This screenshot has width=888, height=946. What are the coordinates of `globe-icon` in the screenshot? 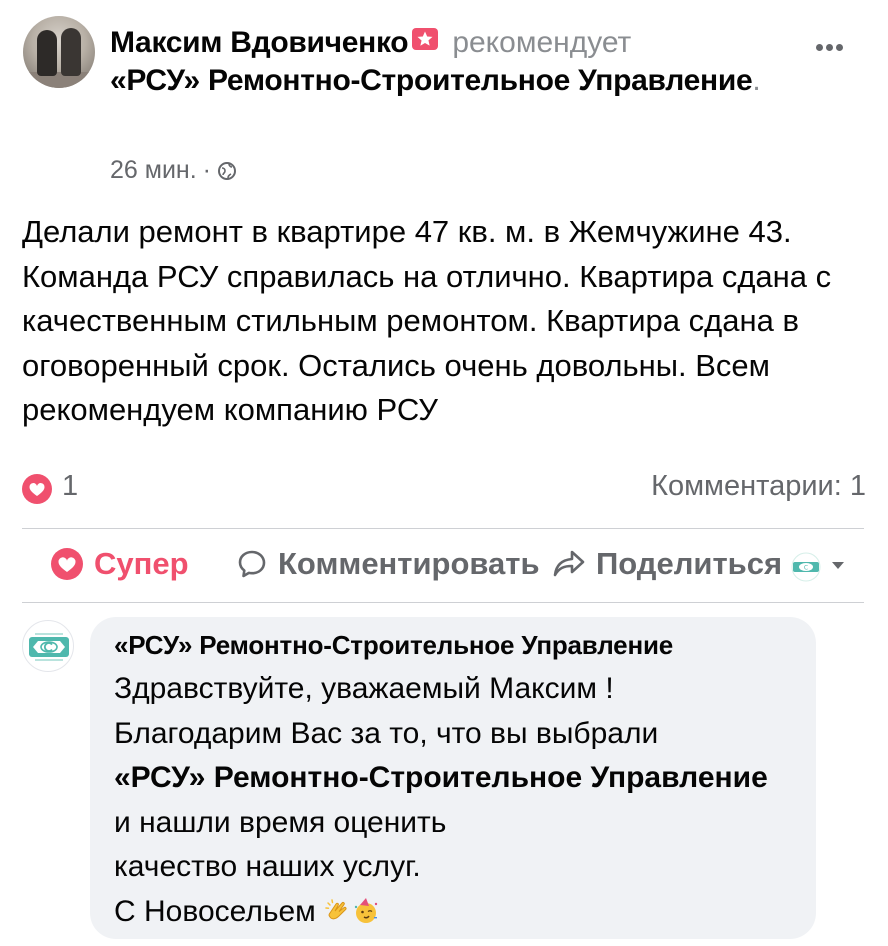 It's located at (227, 170).